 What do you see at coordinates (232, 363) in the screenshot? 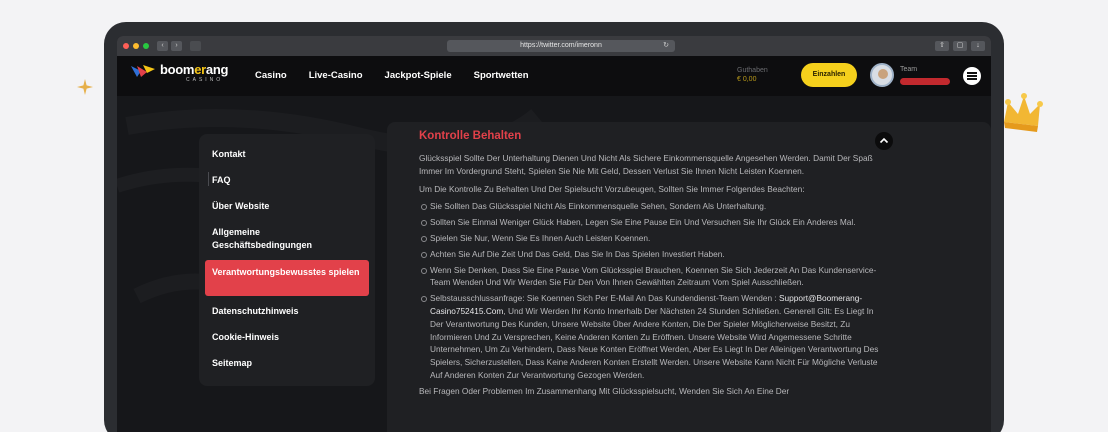
I see `sidebar-item-seitemap: Seitemap` at bounding box center [232, 363].